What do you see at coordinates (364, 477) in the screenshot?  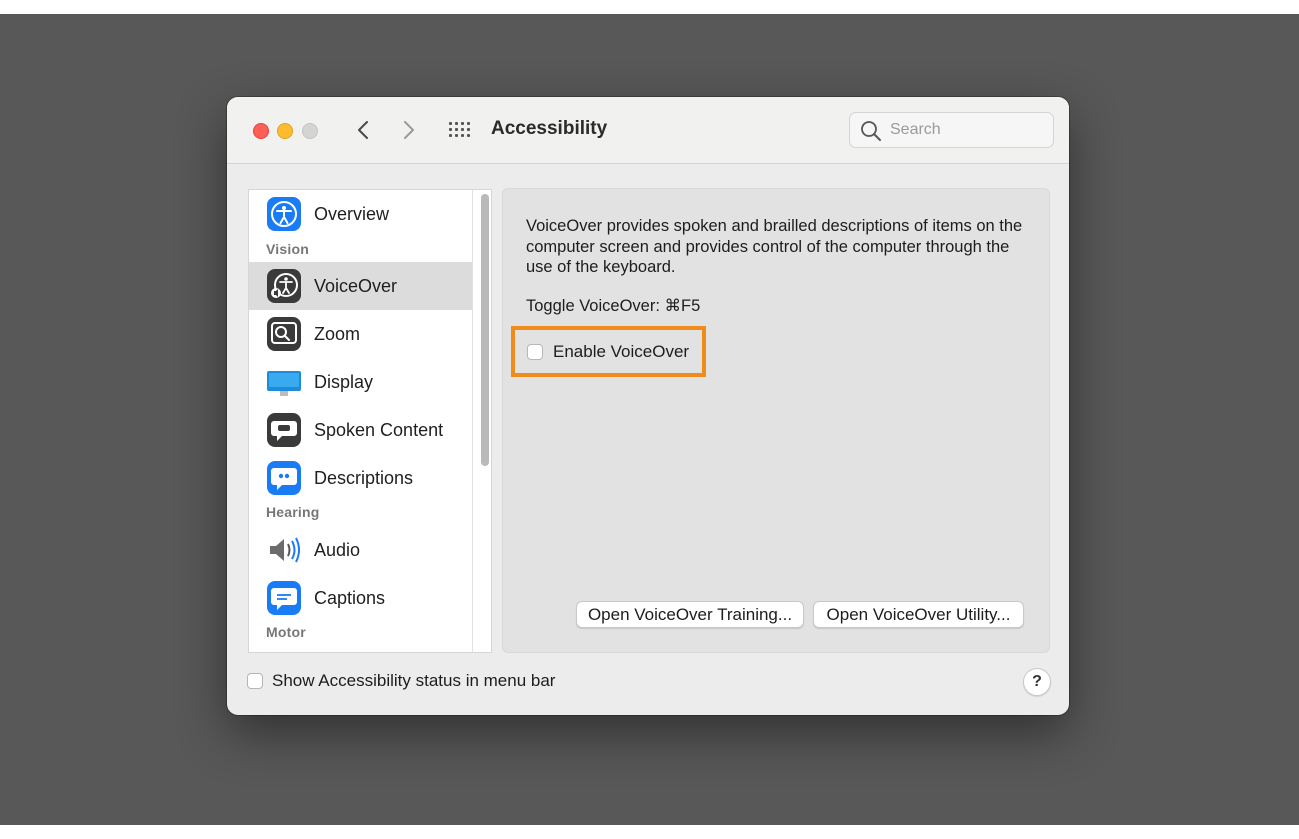 I see `sidebar-item-label: Descriptions` at bounding box center [364, 477].